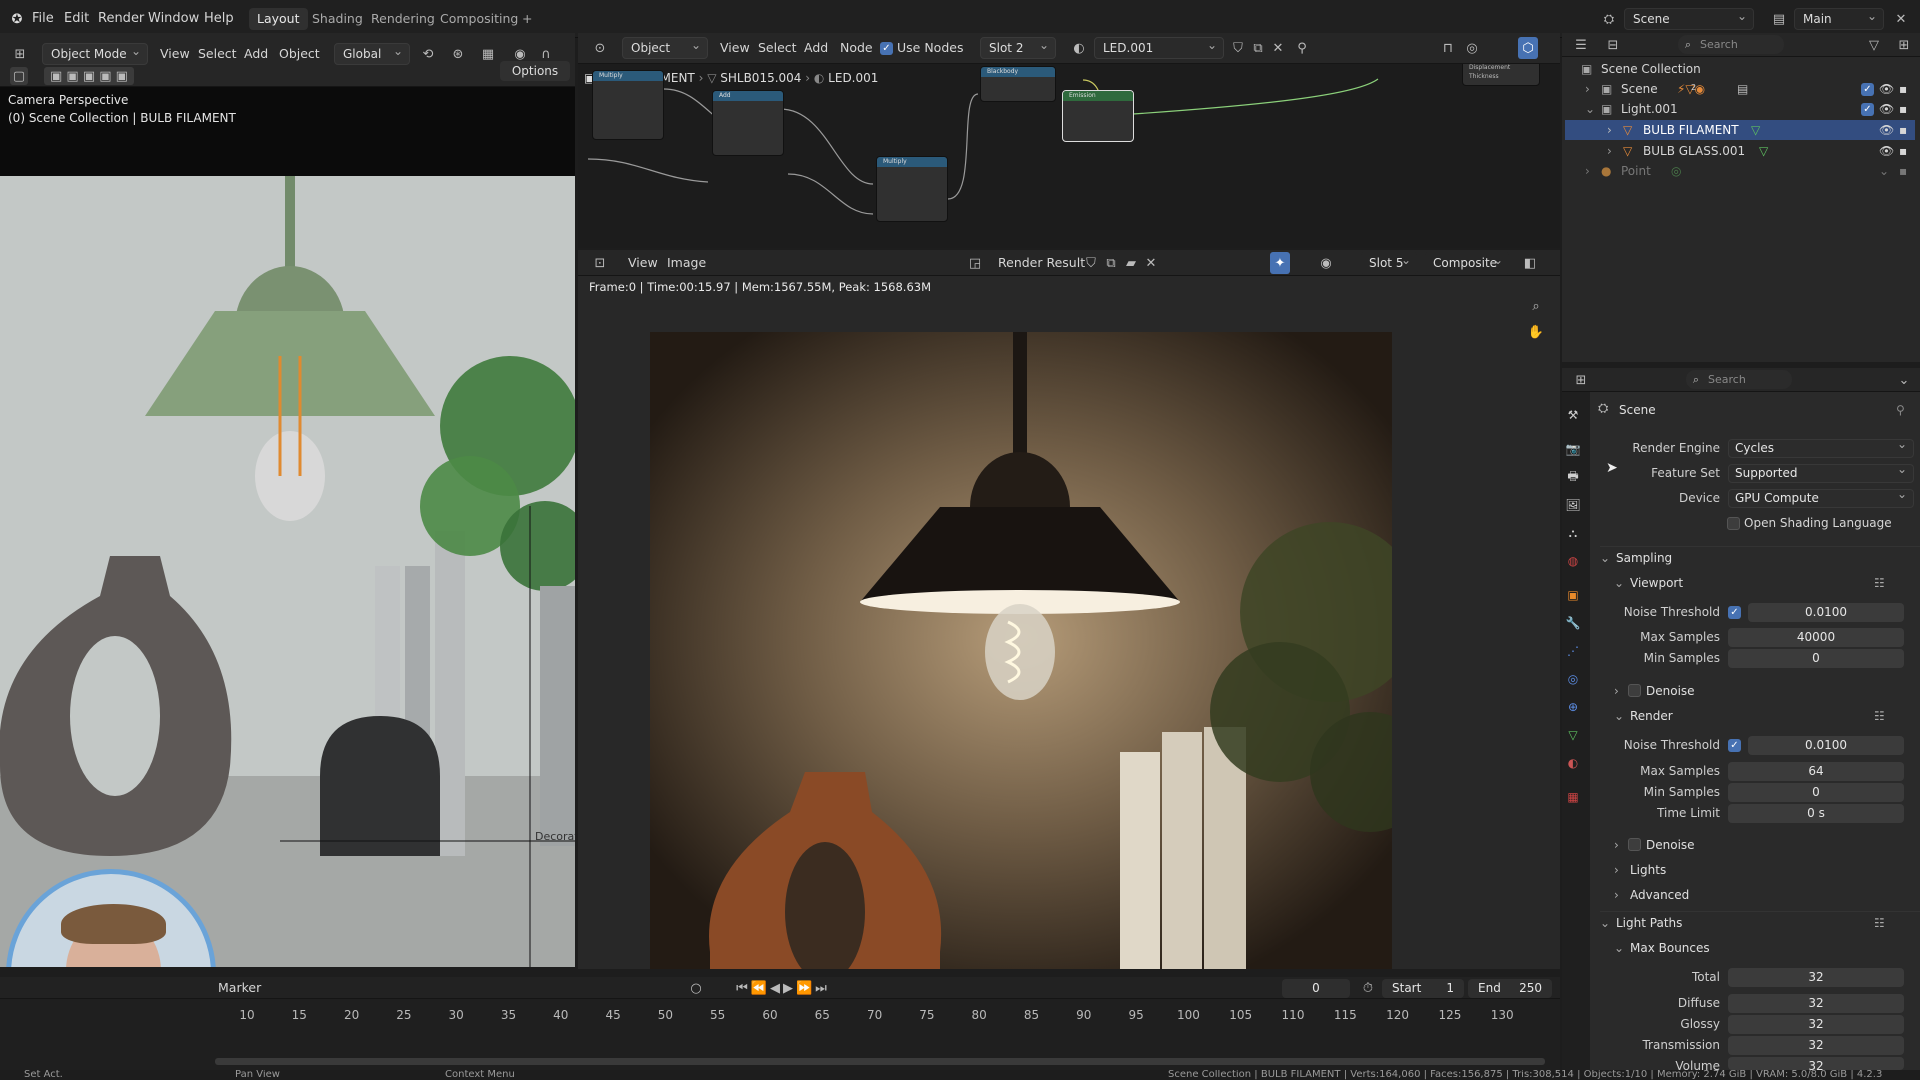  What do you see at coordinates (1816, 637) in the screenshot?
I see `vp-max-samples-field: 40000` at bounding box center [1816, 637].